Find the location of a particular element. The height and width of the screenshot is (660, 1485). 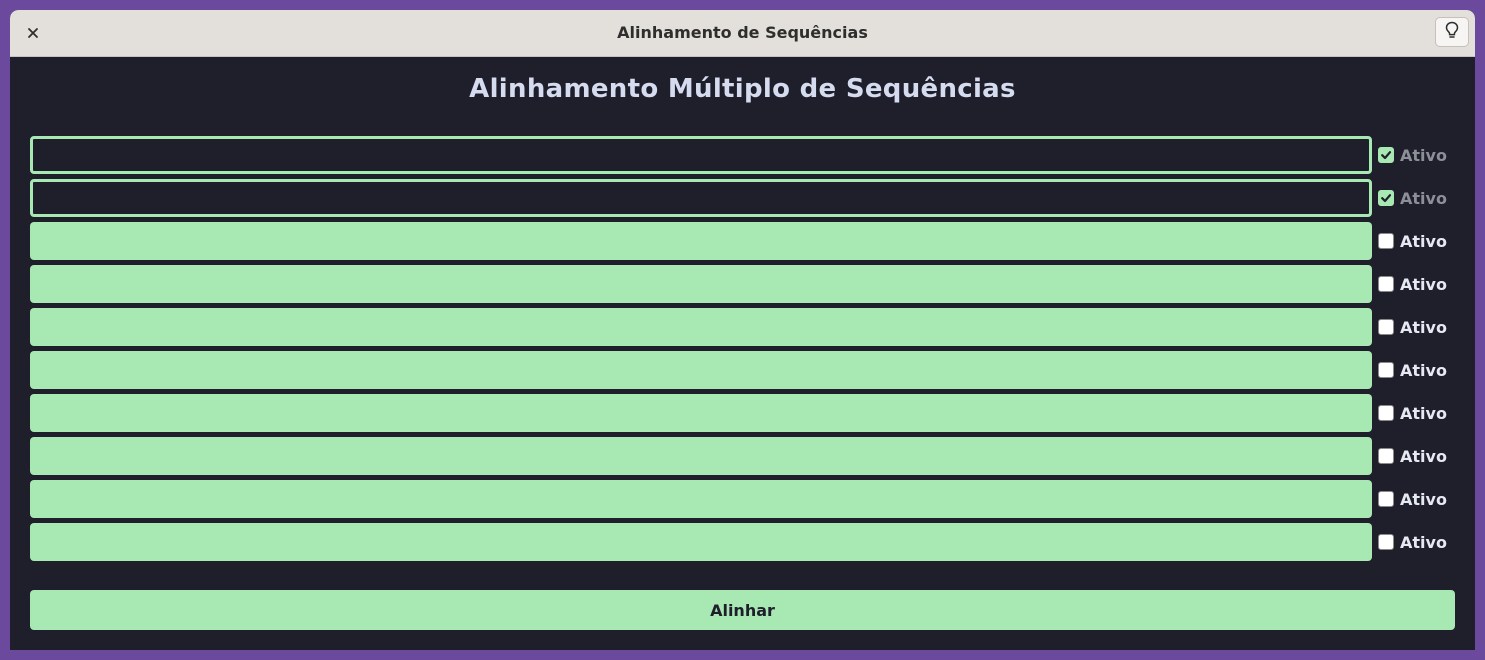

title-bar: Alinhamento de Sequências is located at coordinates (742, 33).